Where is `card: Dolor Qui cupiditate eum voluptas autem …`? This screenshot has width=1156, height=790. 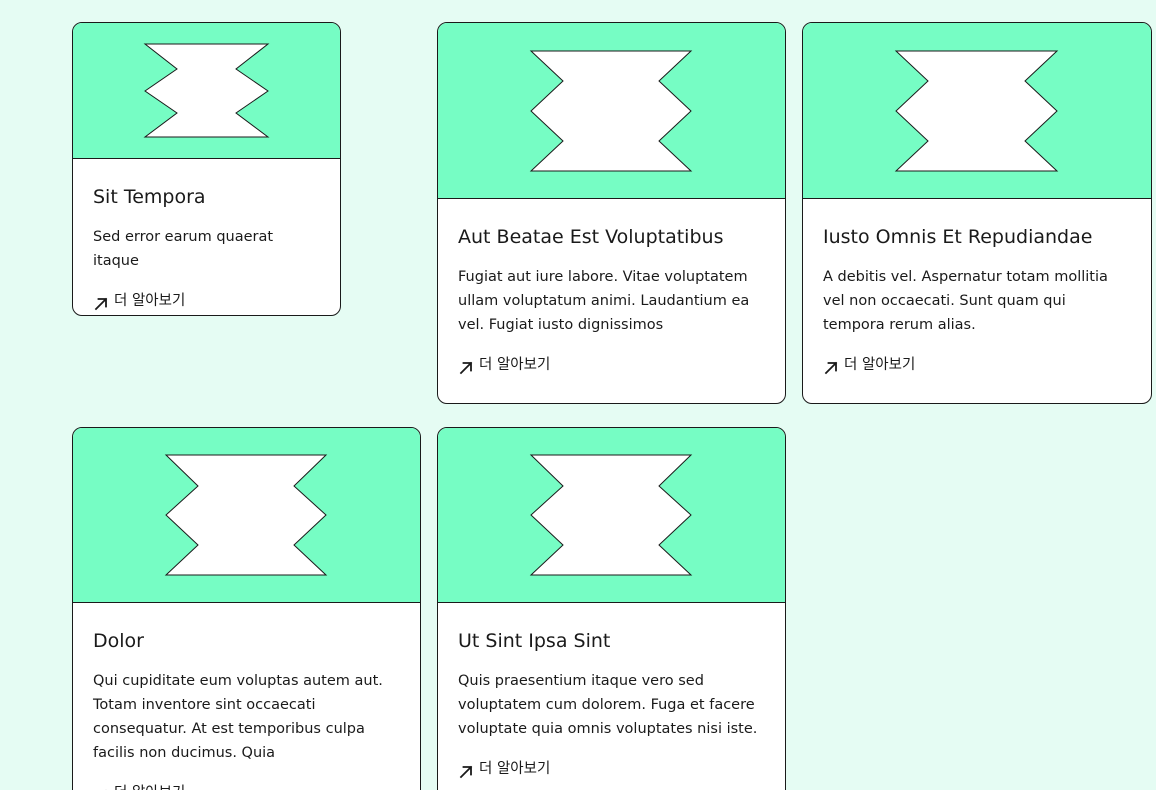
card: Dolor Qui cupiditate eum voluptas autem … is located at coordinates (246, 608).